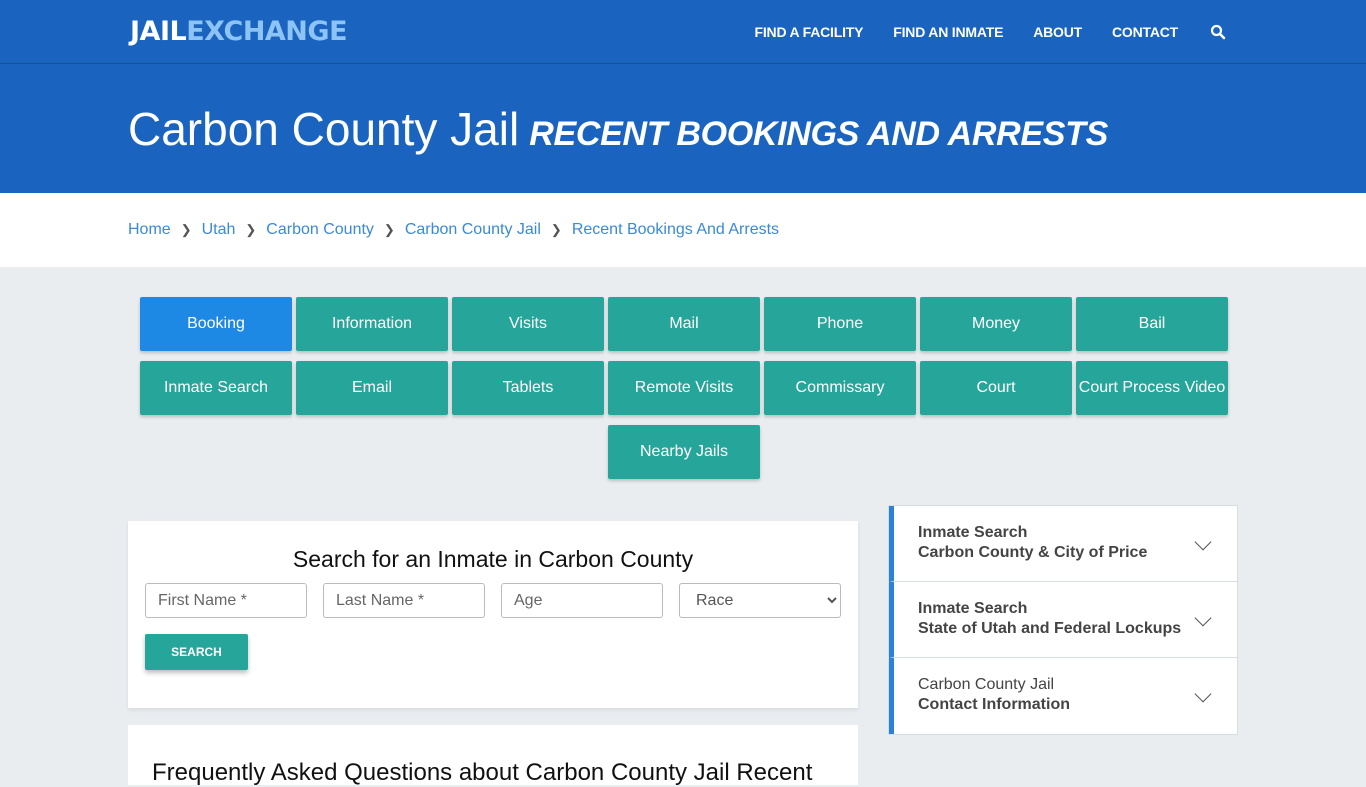 The height and width of the screenshot is (787, 1366). Describe the element at coordinates (493, 559) in the screenshot. I see `search-title: Search for an Inmate in Carbon County` at that location.